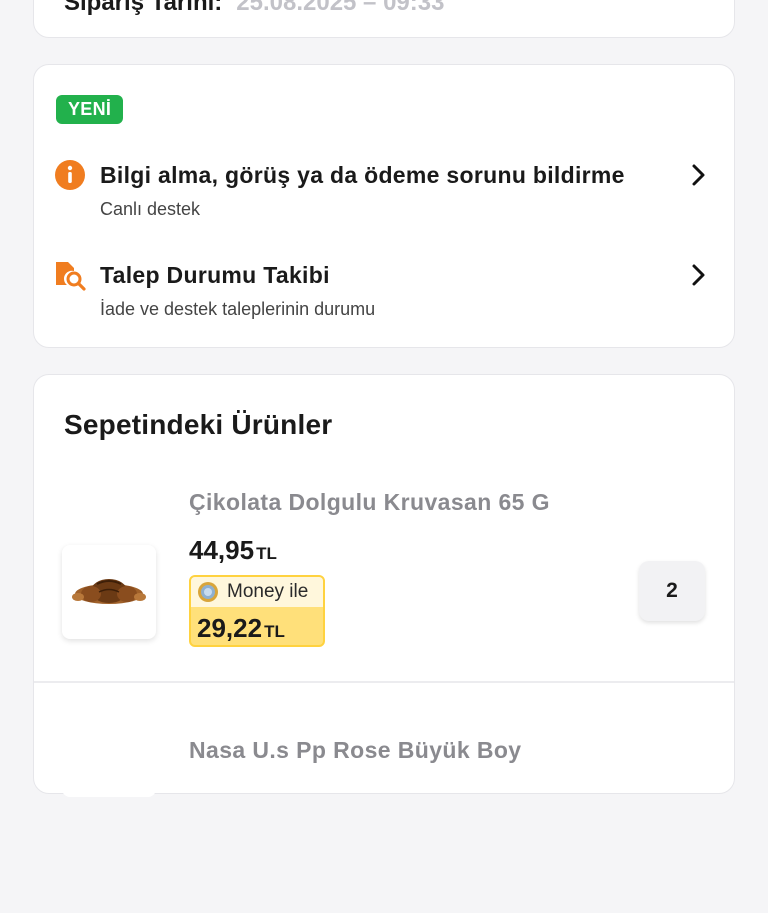 The image size is (768, 913). I want to click on money-label-row: Money ile, so click(257, 592).